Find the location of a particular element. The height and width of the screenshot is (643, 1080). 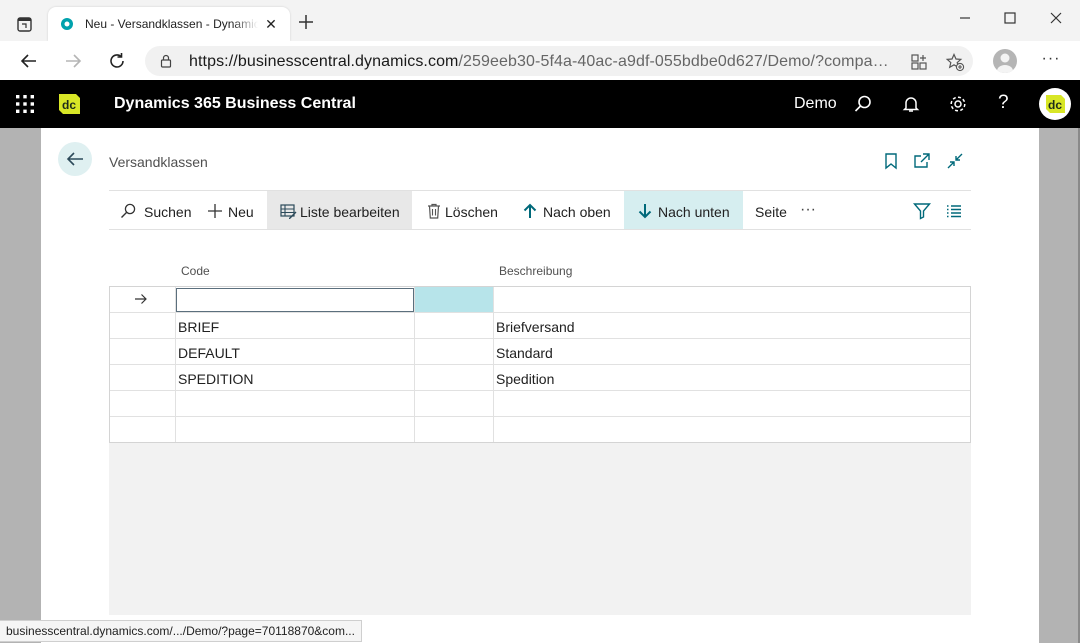

new-tab-icon is located at coordinates (306, 22).